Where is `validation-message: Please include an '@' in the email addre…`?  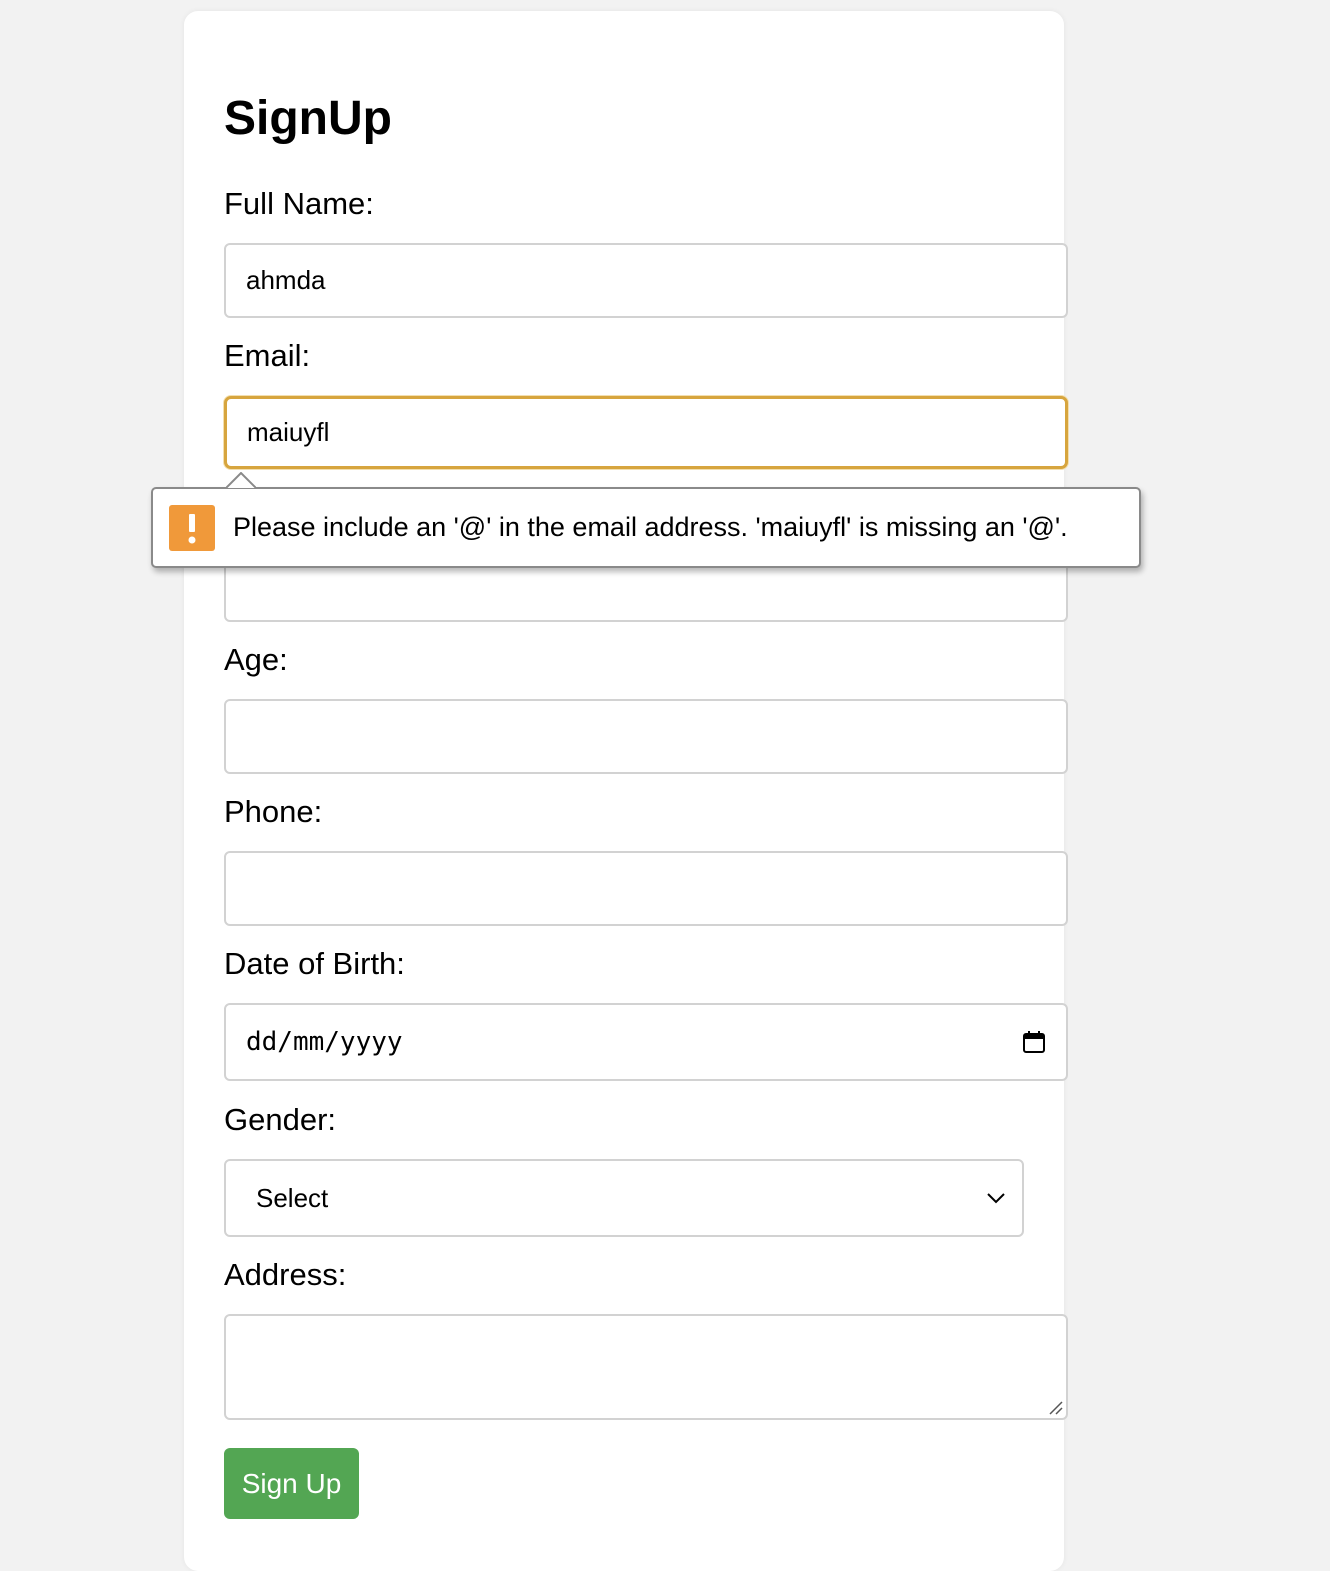 validation-message: Please include an '@' in the email addre… is located at coordinates (650, 527).